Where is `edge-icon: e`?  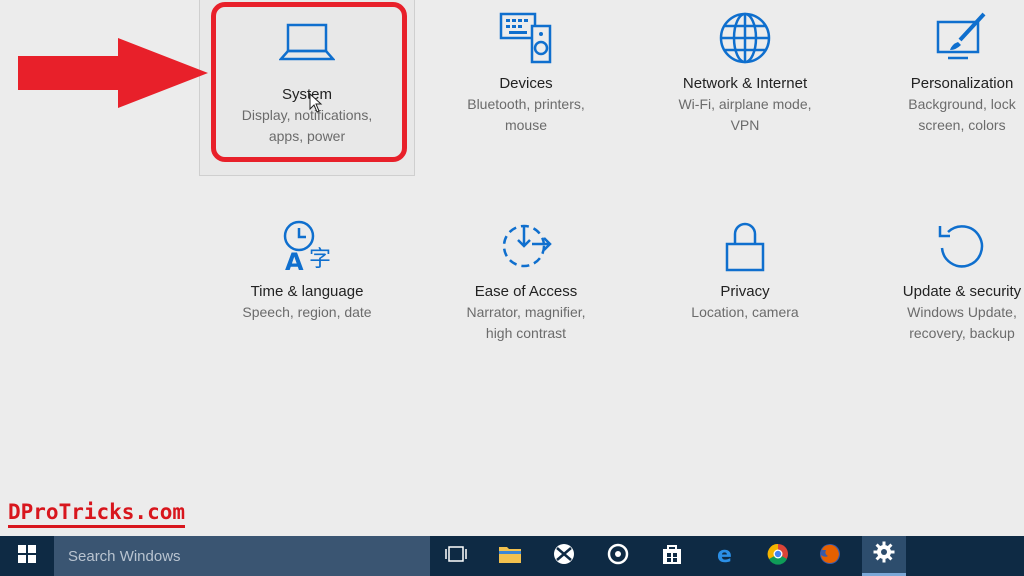 edge-icon: e is located at coordinates (726, 556).